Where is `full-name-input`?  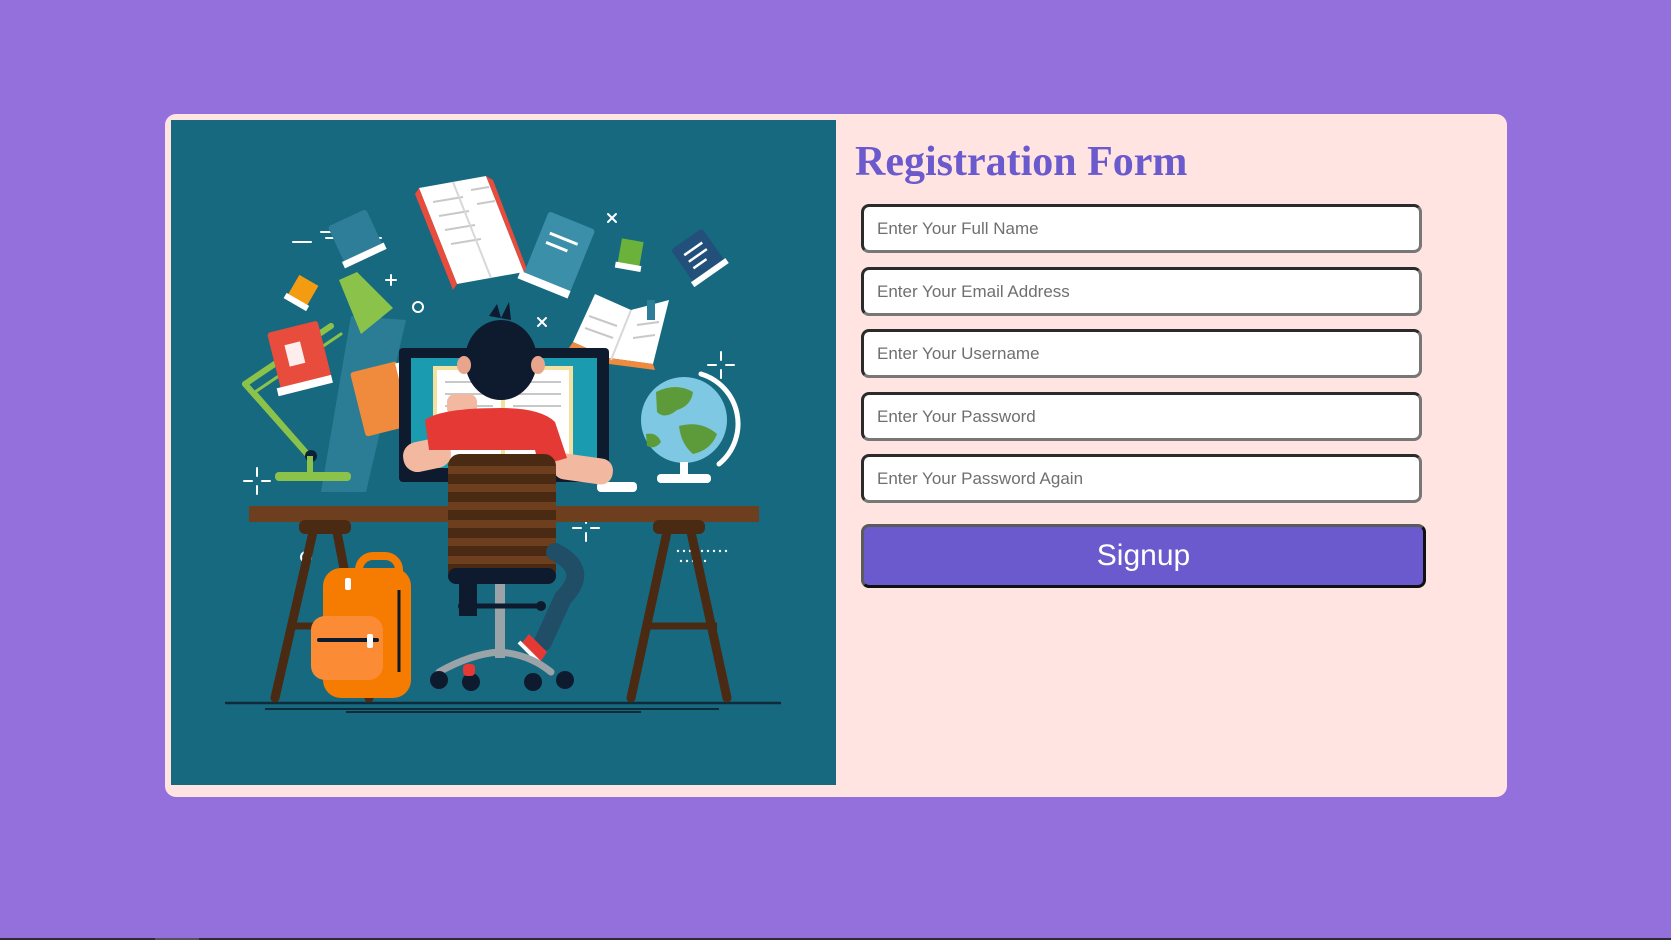 full-name-input is located at coordinates (1141, 228).